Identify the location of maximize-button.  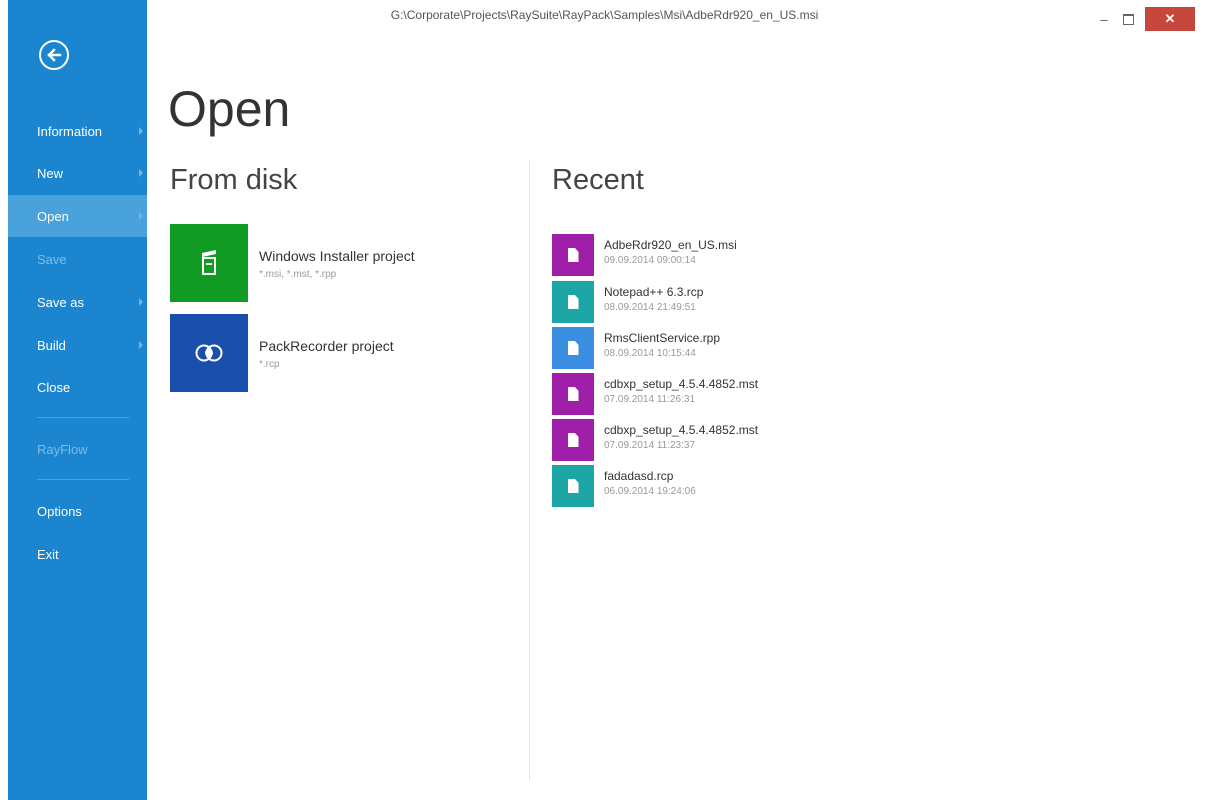
(1128, 19).